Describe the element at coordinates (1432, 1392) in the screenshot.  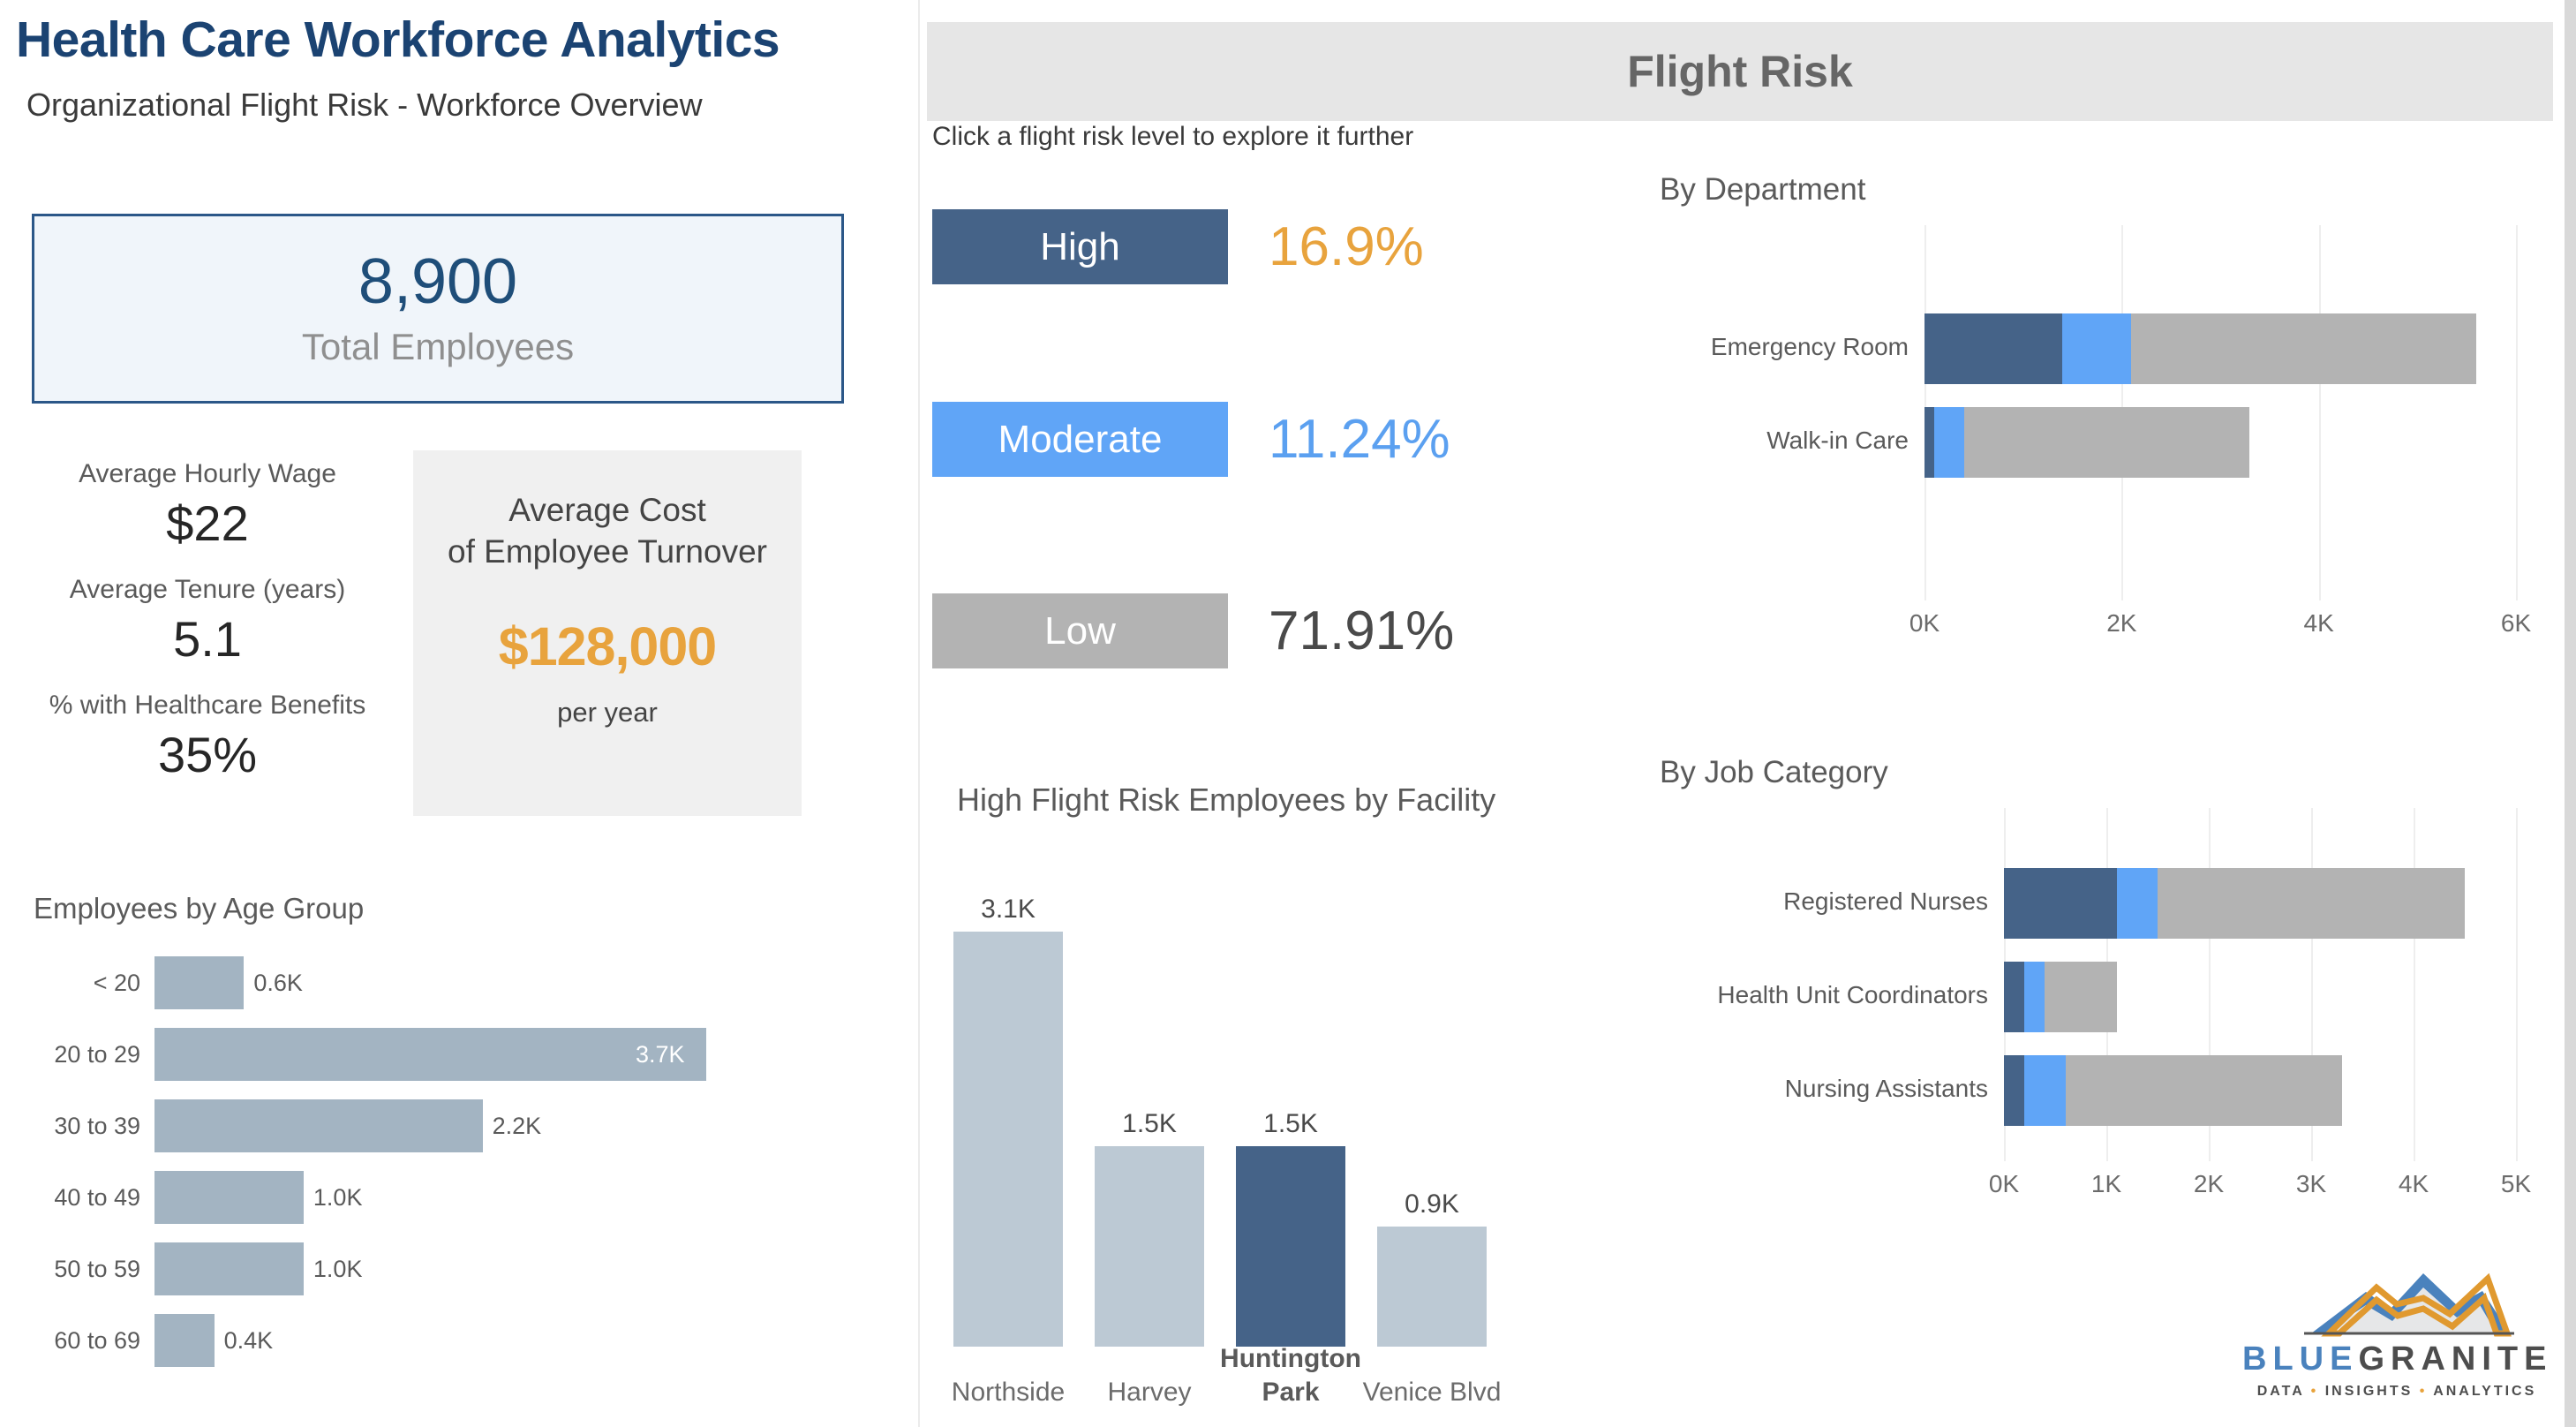
I see `facility-axis-label: Venice Blvd` at that location.